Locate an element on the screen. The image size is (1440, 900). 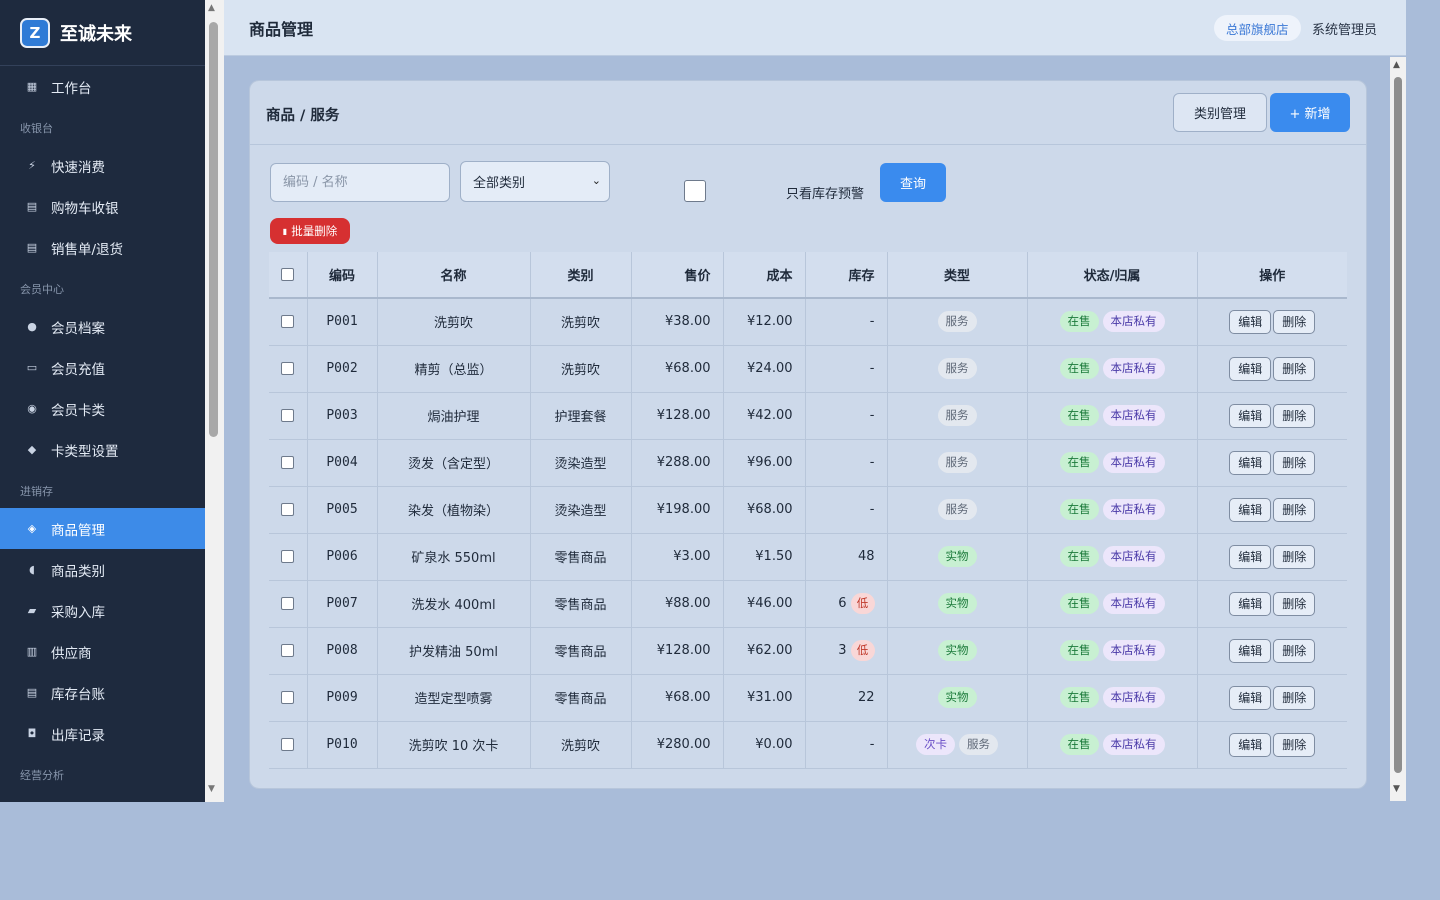
sidebar-item: ▤ 购物车收银 is located at coordinates (102, 206).